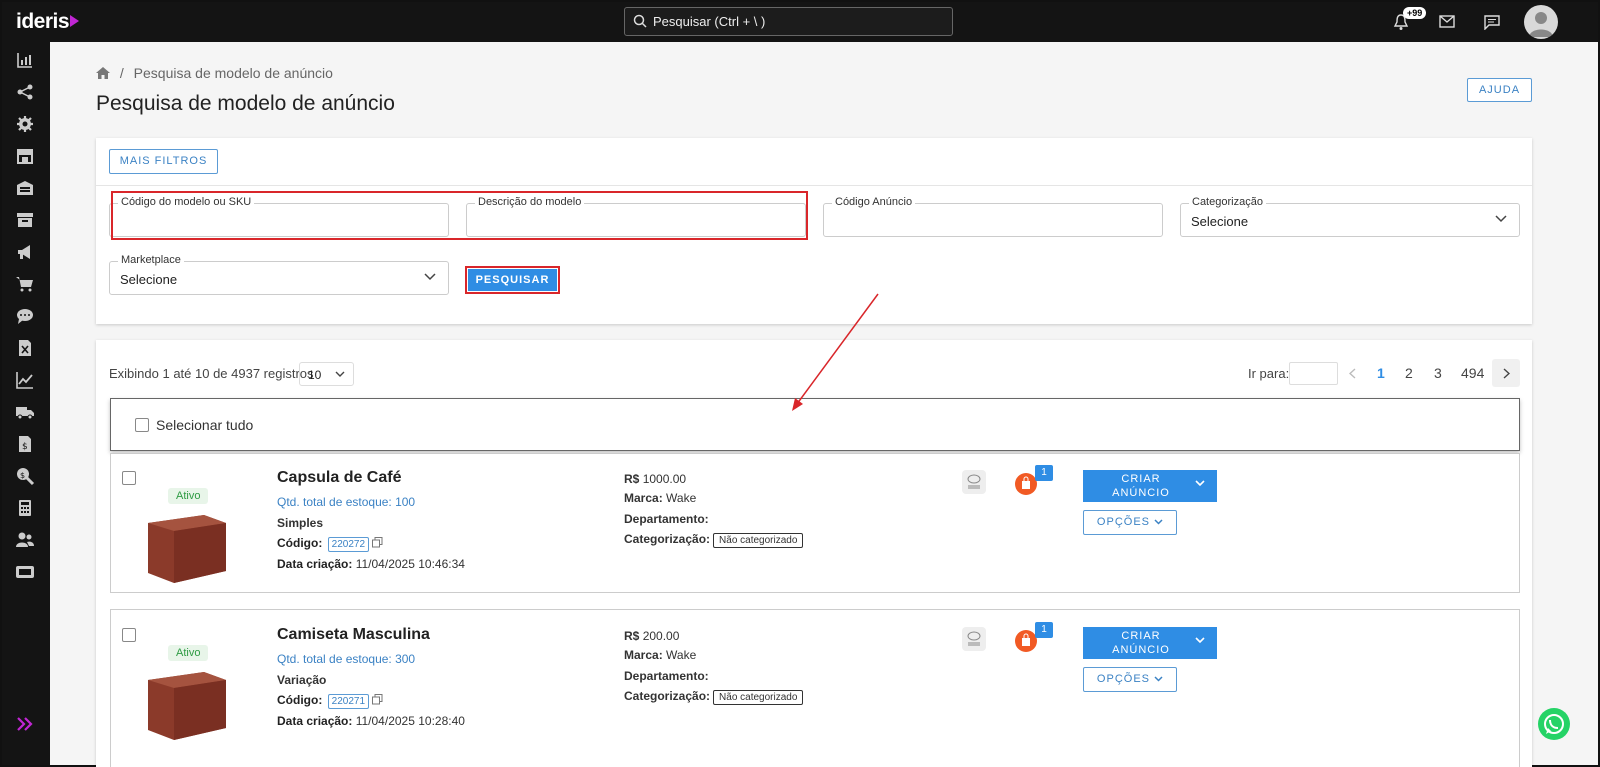 This screenshot has height=767, width=1600. What do you see at coordinates (661, 636) in the screenshot?
I see `price-value: 200.00` at bounding box center [661, 636].